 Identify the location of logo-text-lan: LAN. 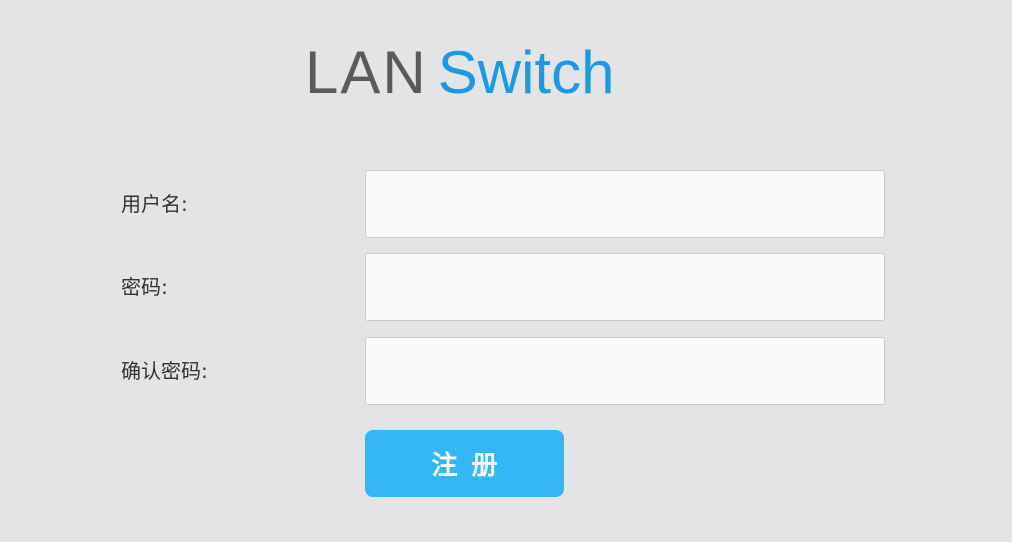
(366, 72).